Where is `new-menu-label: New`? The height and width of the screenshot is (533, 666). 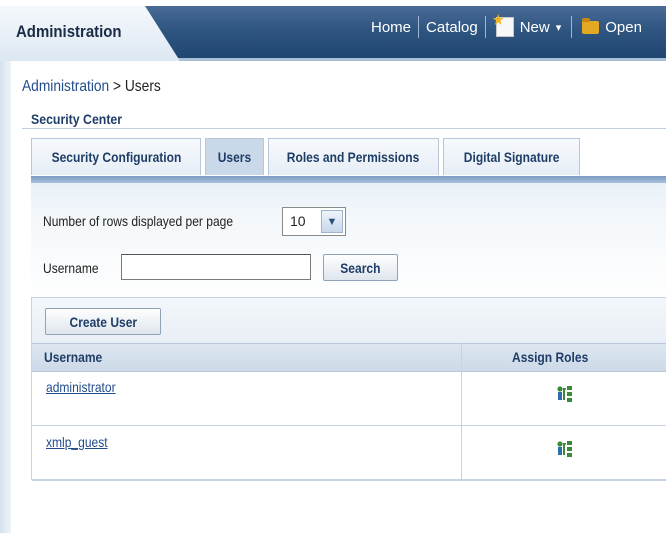 new-menu-label: New is located at coordinates (534, 27).